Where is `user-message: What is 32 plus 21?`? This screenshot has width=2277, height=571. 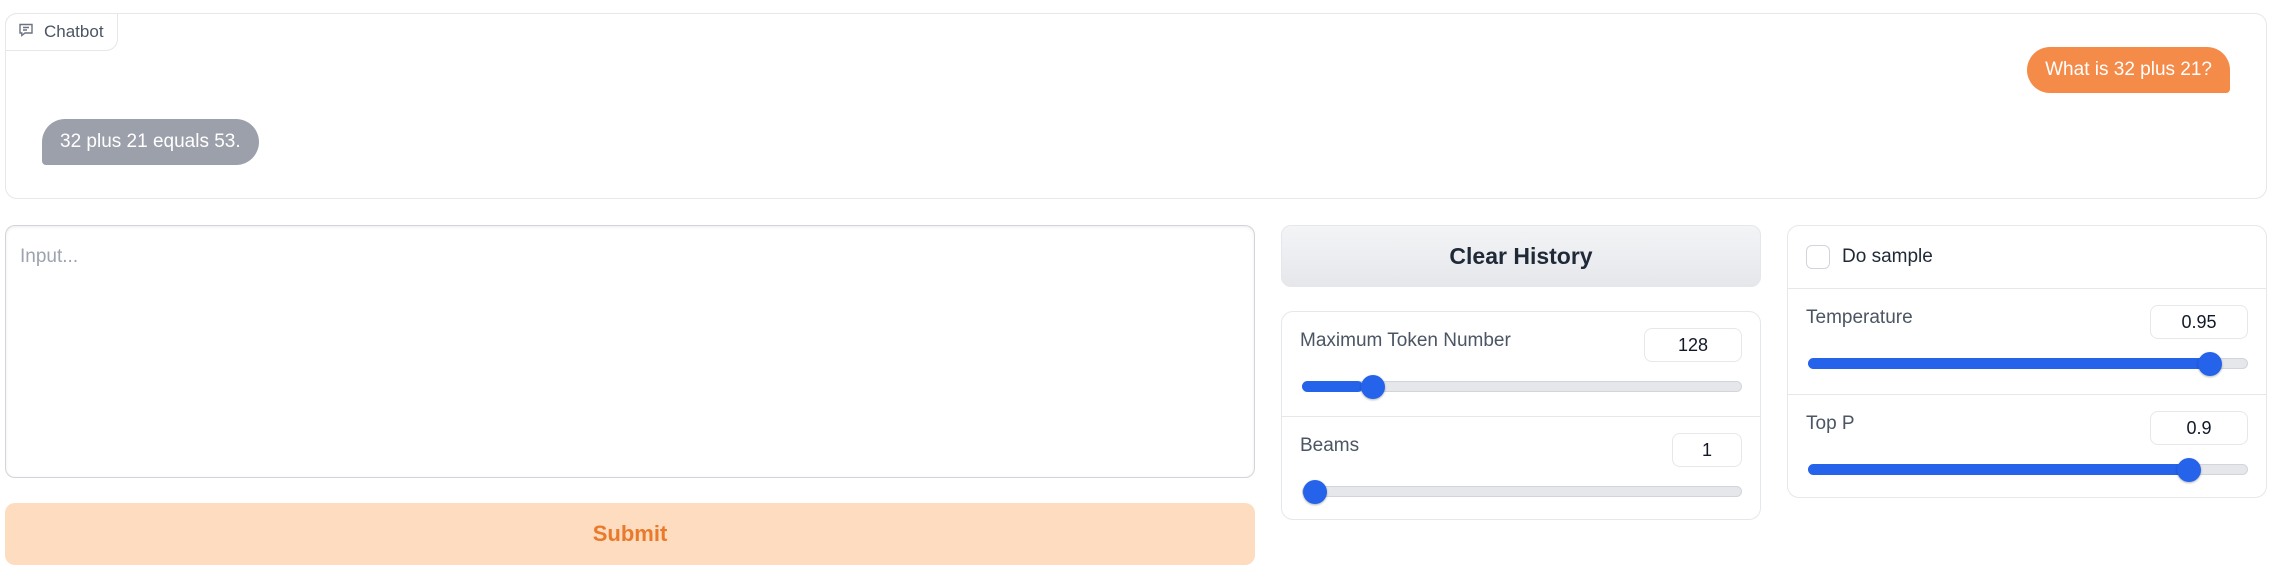
user-message: What is 32 plus 21? is located at coordinates (2128, 70).